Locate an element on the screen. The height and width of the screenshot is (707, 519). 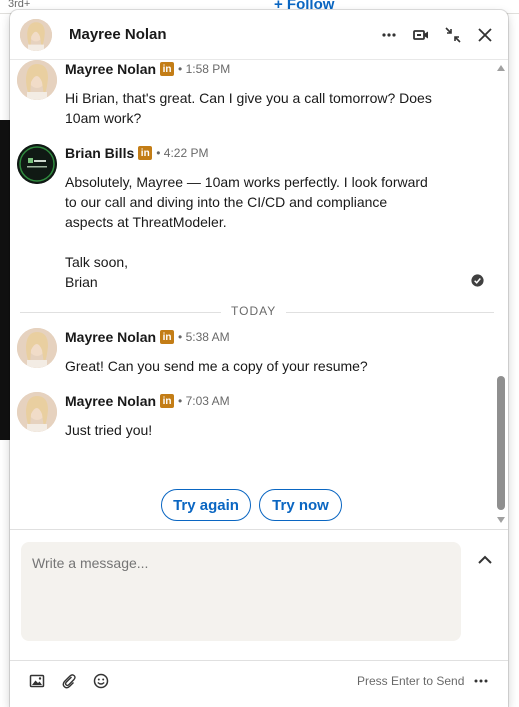
compose-divider is located at coordinates (259, 529).